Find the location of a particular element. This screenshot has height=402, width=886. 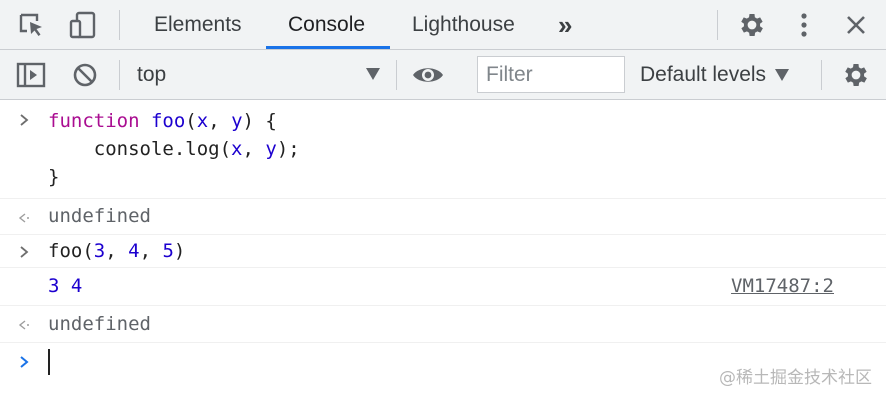

code-line: foo(3, 4, 5) is located at coordinates (116, 251).